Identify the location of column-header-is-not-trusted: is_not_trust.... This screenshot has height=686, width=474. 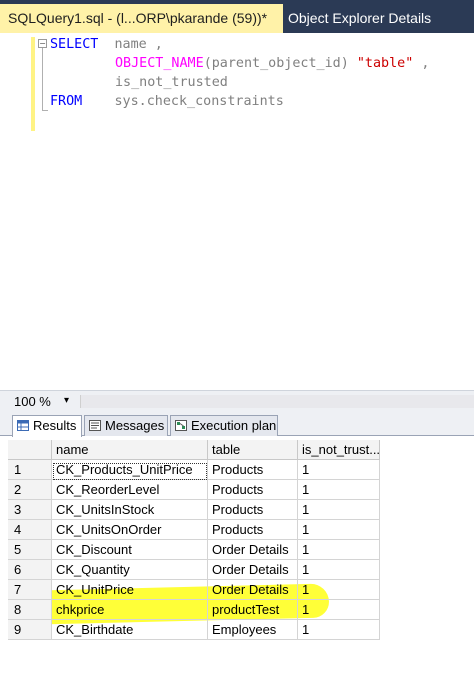
(339, 450).